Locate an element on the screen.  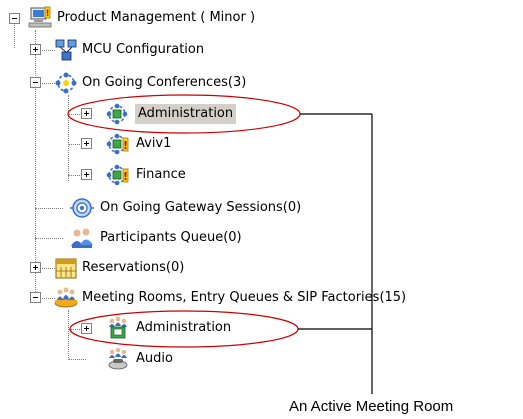
callout-ellipse-conference is located at coordinates (184, 114).